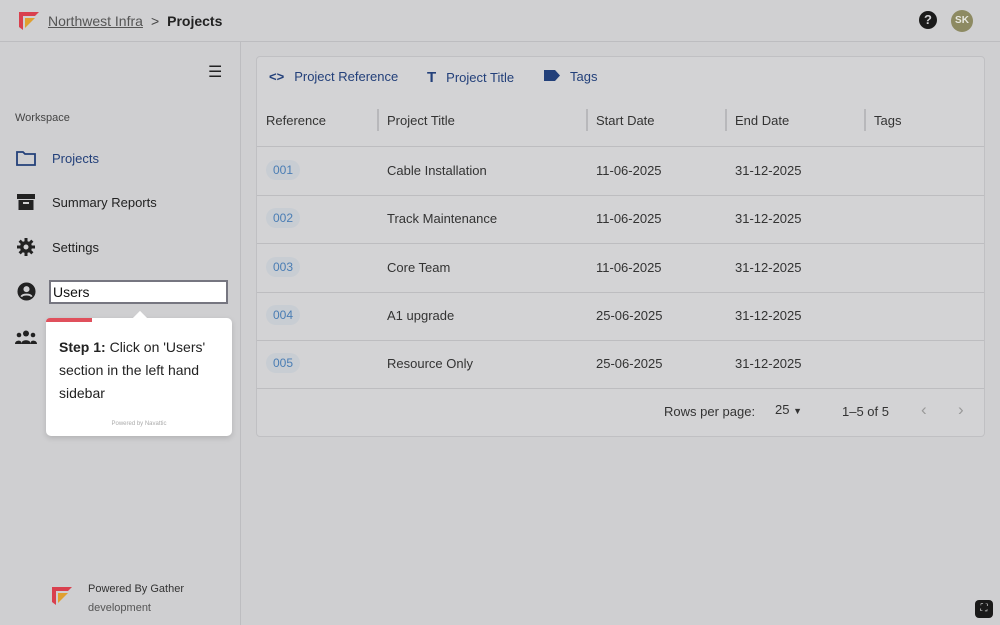 This screenshot has height=625, width=1000. Describe the element at coordinates (62, 596) in the screenshot. I see `gather-logo-small` at that location.